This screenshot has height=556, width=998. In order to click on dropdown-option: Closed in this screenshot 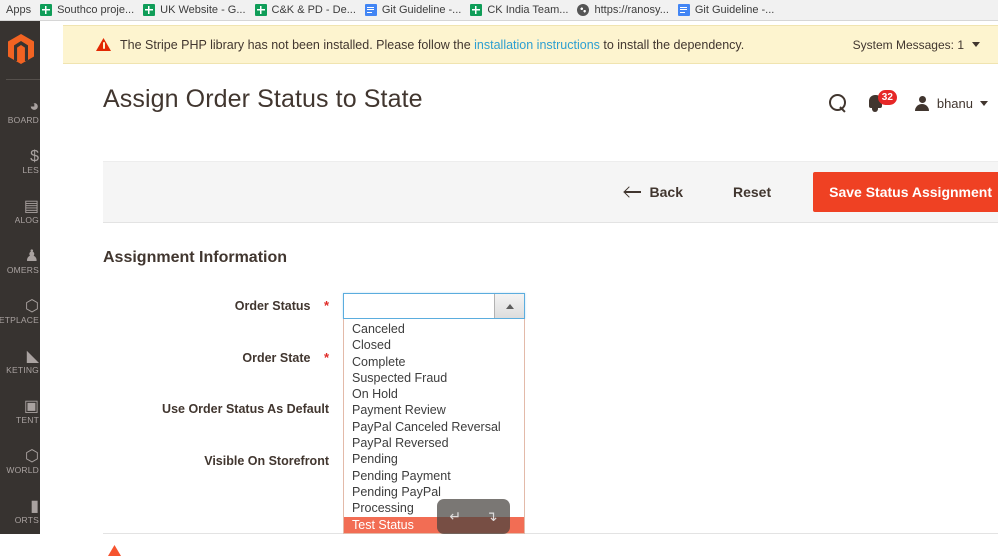, I will do `click(434, 345)`.